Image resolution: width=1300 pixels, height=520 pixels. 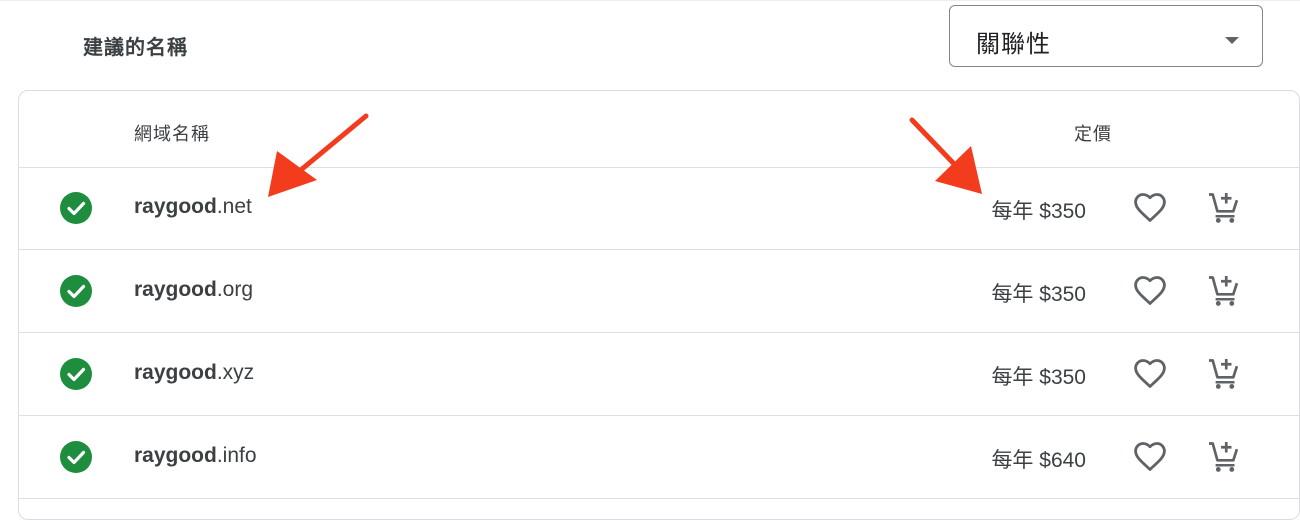 I want to click on caret-down-icon, so click(x=1232, y=40).